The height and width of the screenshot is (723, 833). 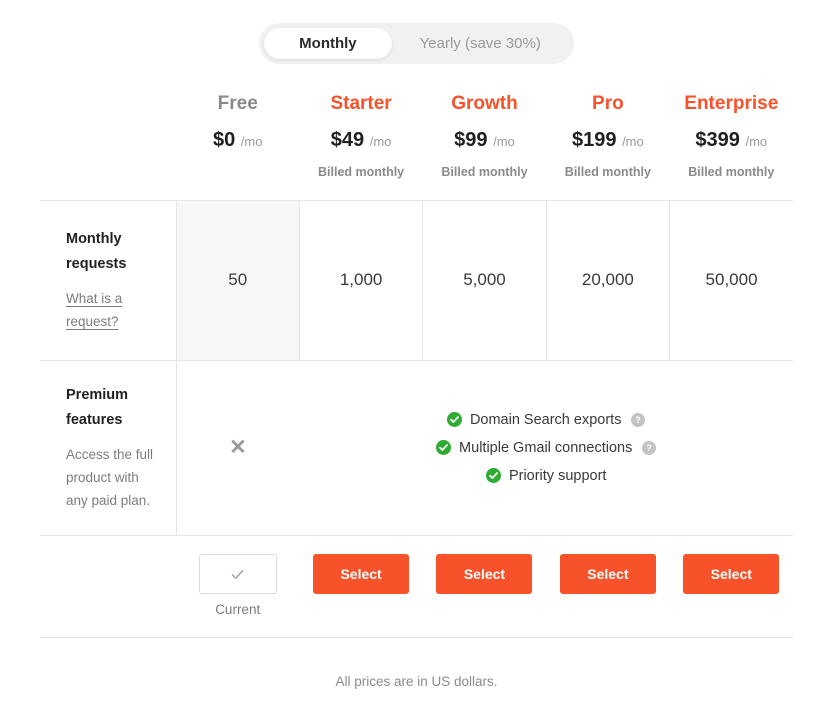 What do you see at coordinates (607, 573) in the screenshot?
I see `select-button-pro: Select` at bounding box center [607, 573].